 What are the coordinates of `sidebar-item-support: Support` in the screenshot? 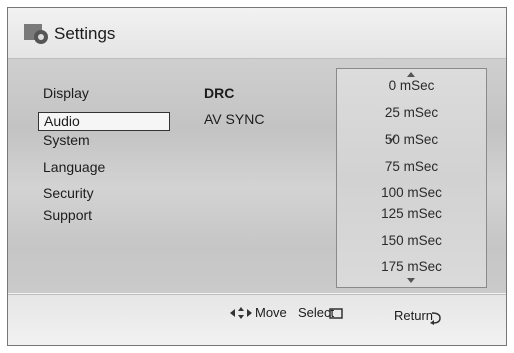 It's located at (104, 215).